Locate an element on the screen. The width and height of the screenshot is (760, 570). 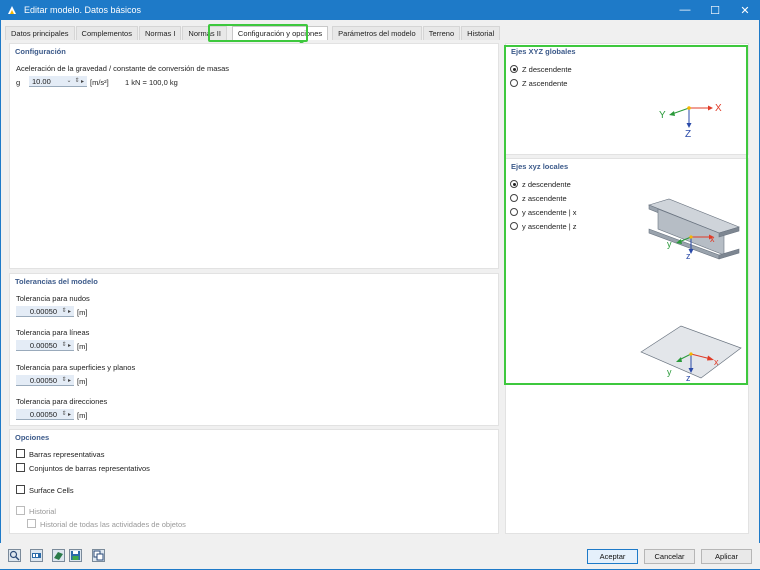
history-checkbox is located at coordinates (20, 510).